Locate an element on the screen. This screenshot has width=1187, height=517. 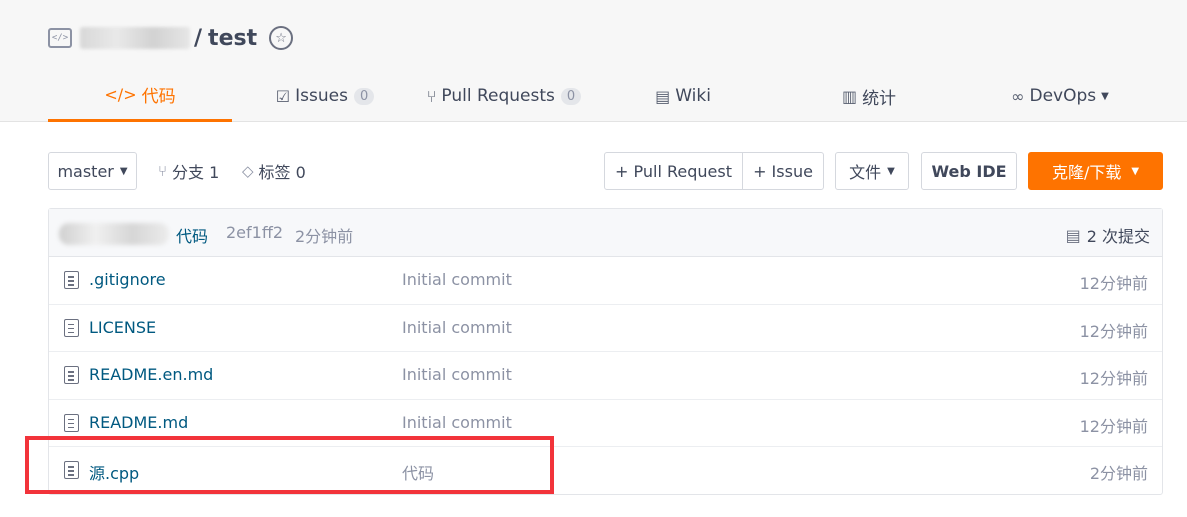
button-label: + Pull Request is located at coordinates (673, 171).